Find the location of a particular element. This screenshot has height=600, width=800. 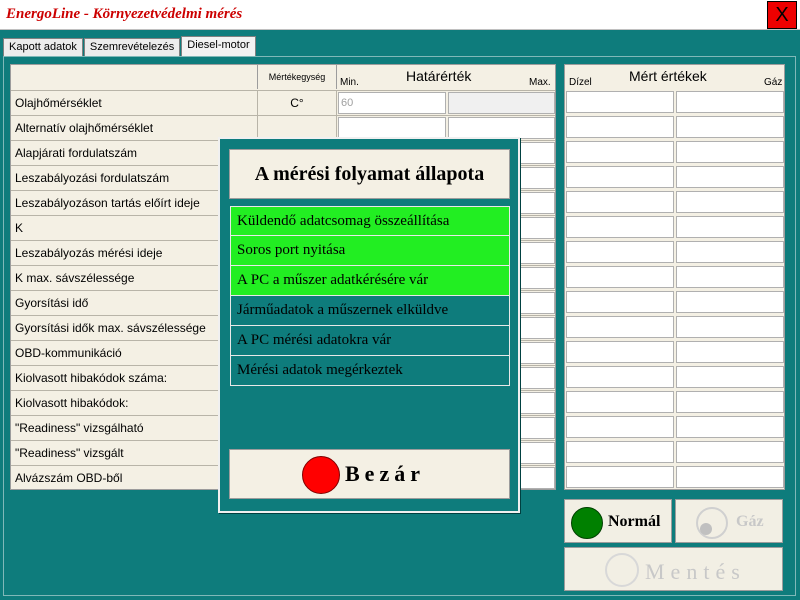

save-button: Mentés is located at coordinates (673, 569).